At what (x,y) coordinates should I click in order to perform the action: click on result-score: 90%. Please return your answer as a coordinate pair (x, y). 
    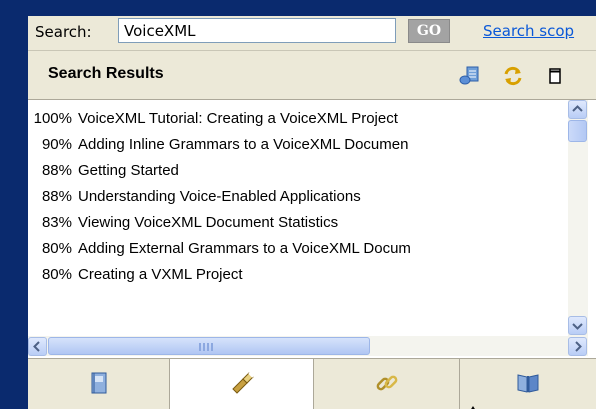
    Looking at the image, I should click on (56, 144).